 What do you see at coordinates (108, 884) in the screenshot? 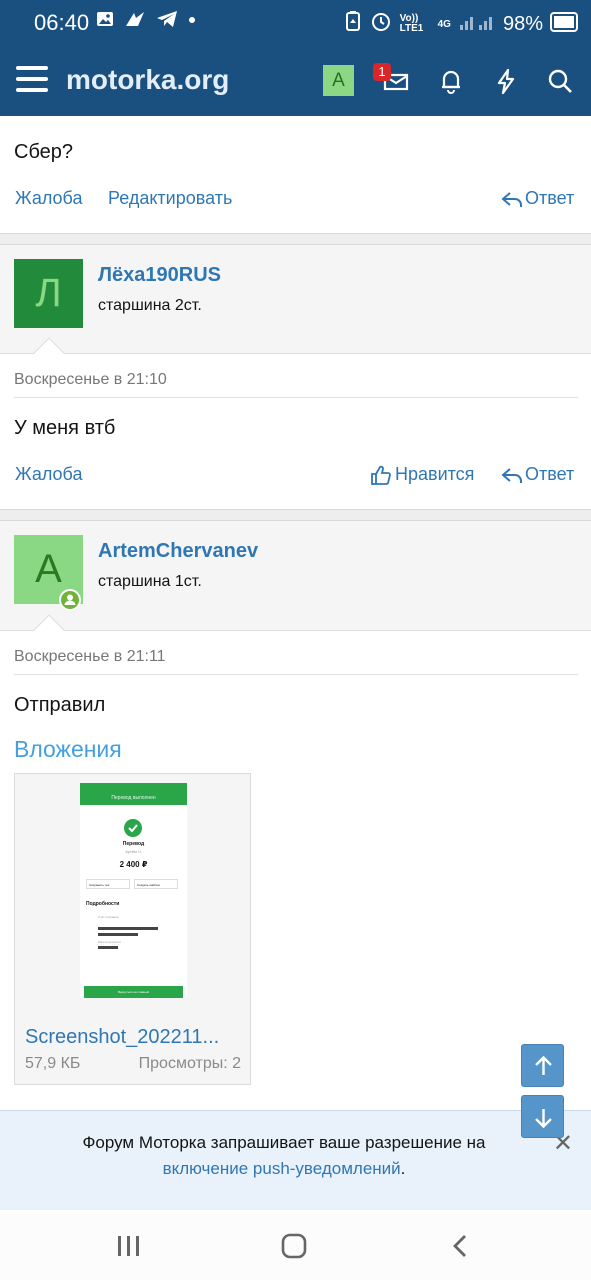
I see `thumb-button: Сохранить чек` at bounding box center [108, 884].